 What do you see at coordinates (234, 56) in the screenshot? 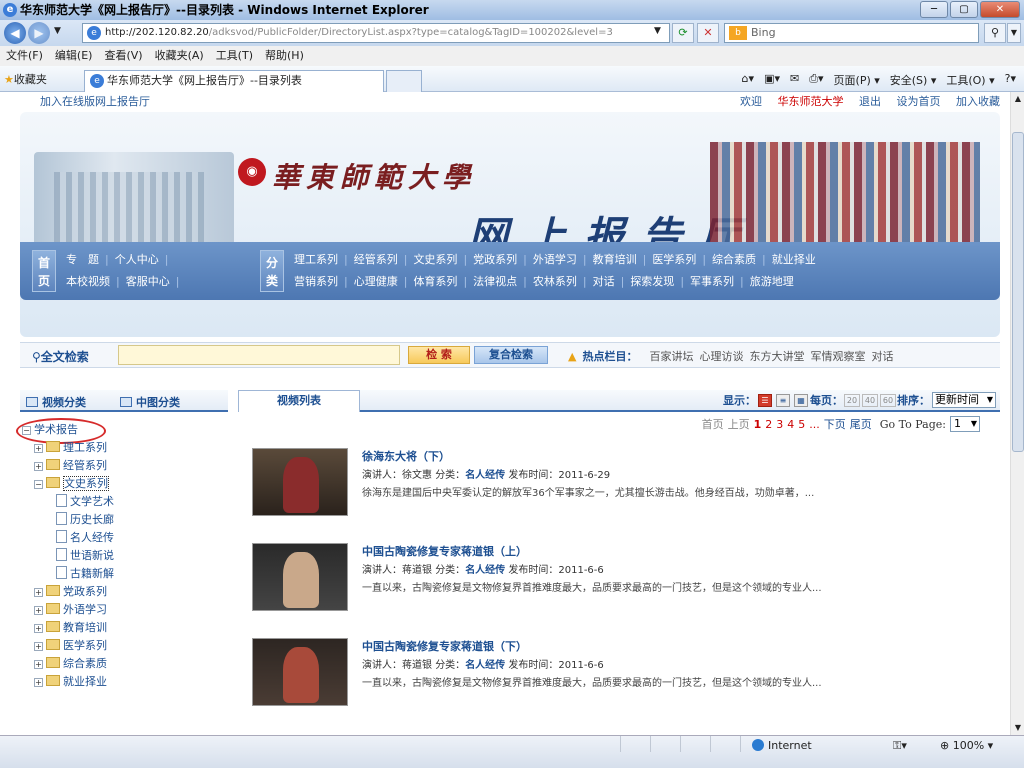
I see `menu-tools: 工具(T)` at bounding box center [234, 56].